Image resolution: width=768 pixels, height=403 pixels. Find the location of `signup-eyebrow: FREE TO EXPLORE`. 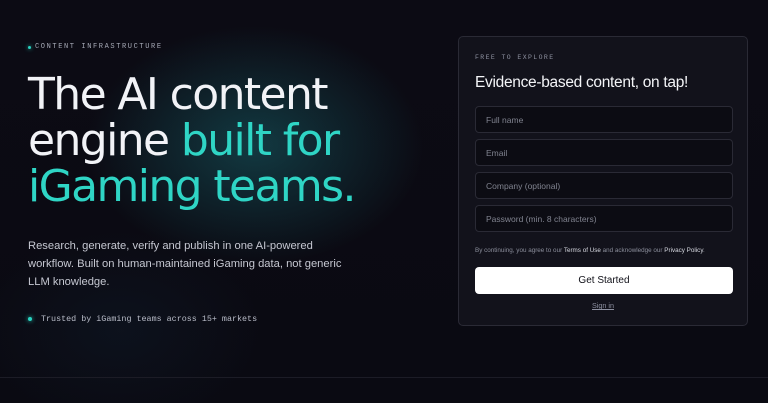

signup-eyebrow: FREE TO EXPLORE is located at coordinates (515, 57).